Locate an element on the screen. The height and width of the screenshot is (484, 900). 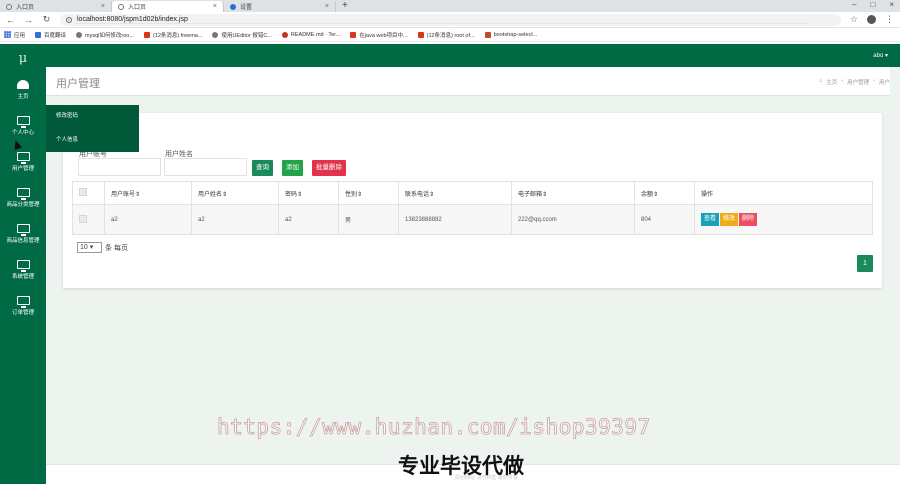
sidebar-item-label: 系统管理 is located at coordinates (22, 277).